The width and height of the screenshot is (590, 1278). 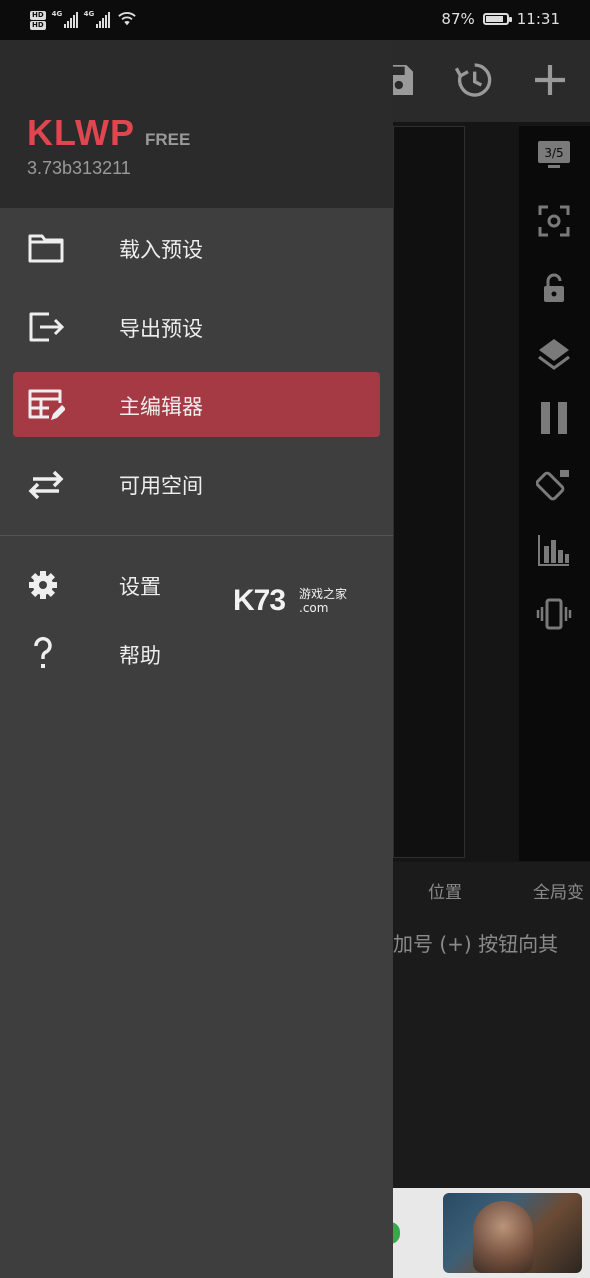 I want to click on help-icon, so click(x=46, y=654).